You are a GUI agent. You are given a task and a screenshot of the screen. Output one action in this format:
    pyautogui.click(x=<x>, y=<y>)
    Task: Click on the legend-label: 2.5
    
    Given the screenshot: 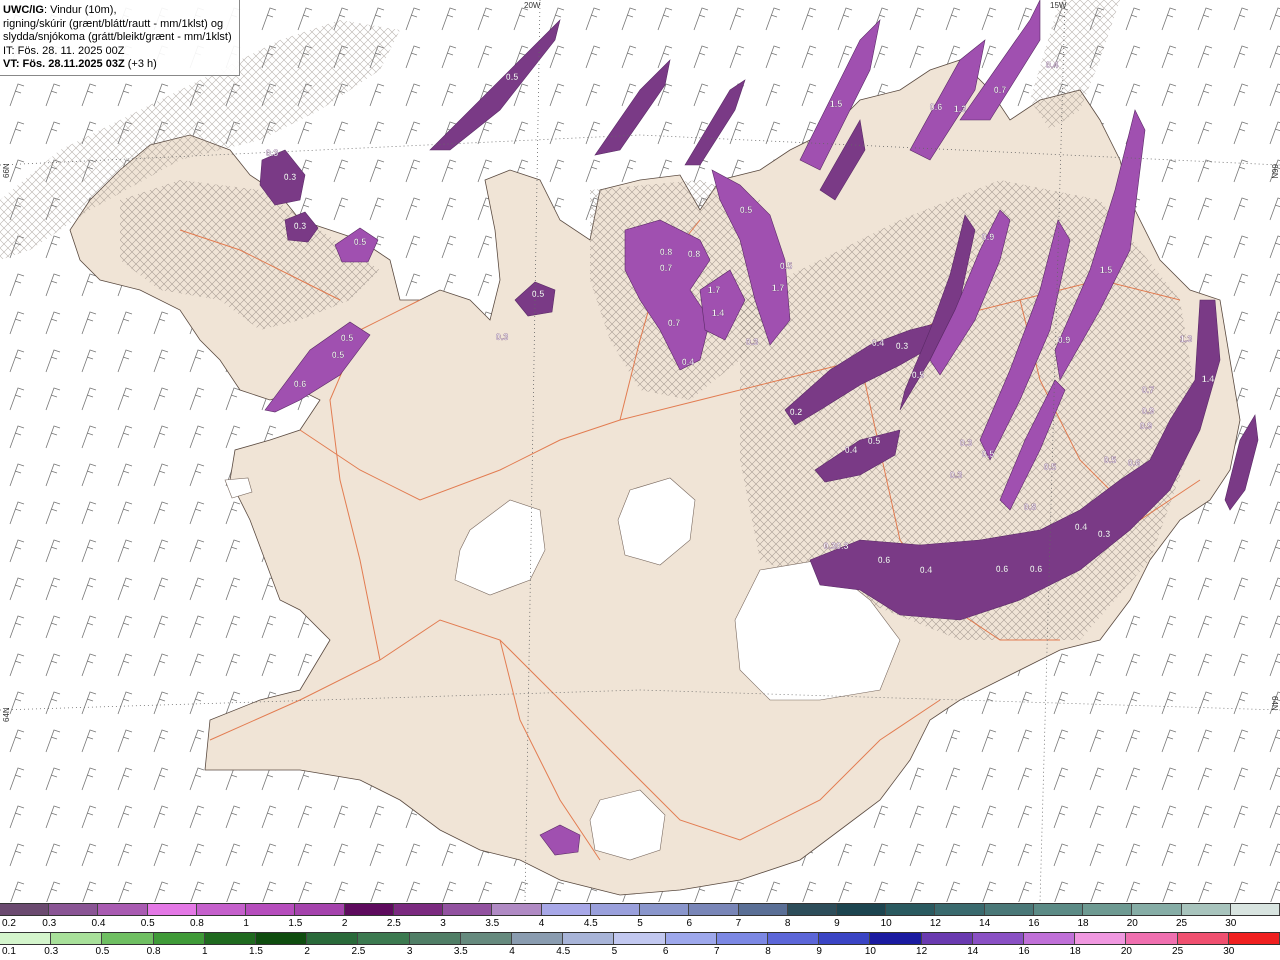 What is the action you would take?
    pyautogui.click(x=393, y=923)
    